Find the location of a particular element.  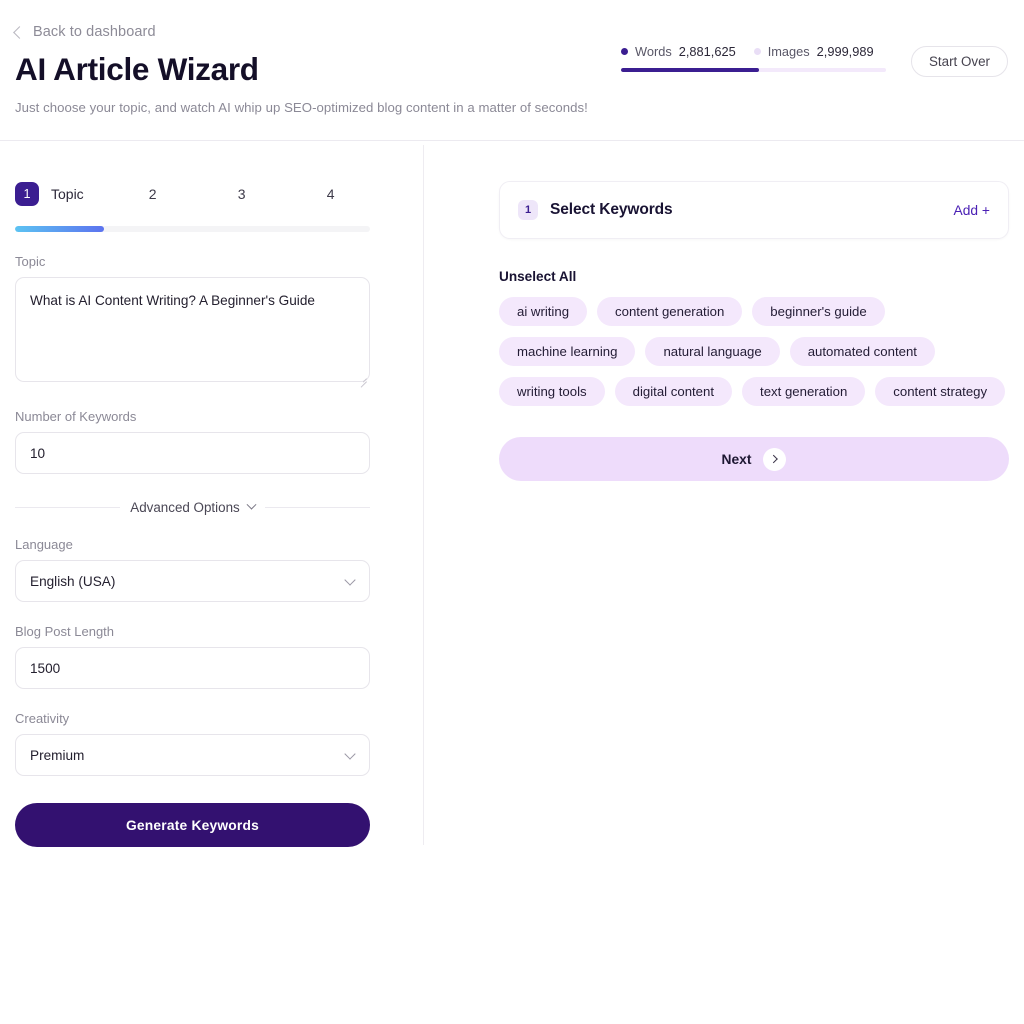

topic-field: Topic is located at coordinates (192, 321).